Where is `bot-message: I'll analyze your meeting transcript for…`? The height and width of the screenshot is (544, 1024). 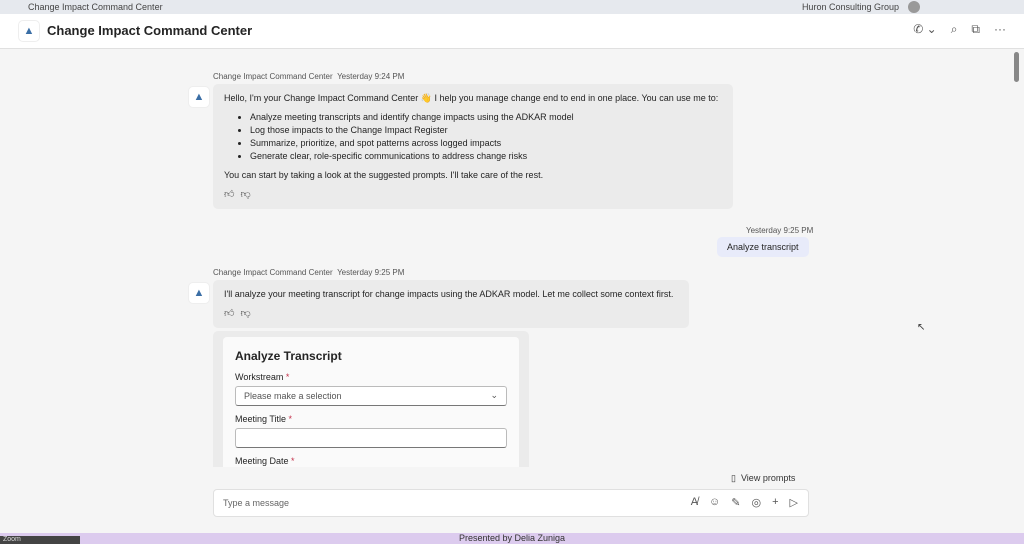
bot-message: I'll analyze your meeting transcript for… is located at coordinates (451, 304).